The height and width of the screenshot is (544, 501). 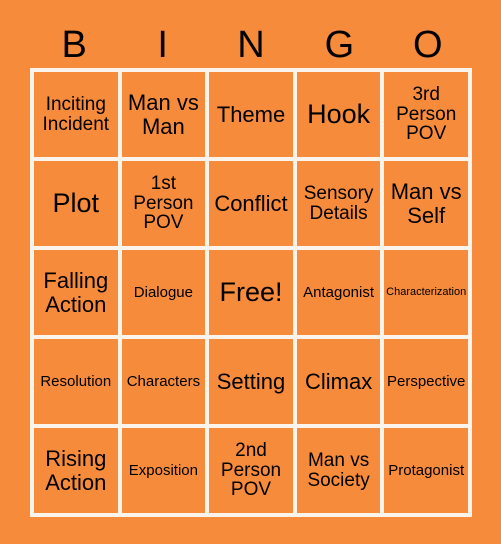 I want to click on bingo-cell-b1: Inciting Incident, so click(x=76, y=114).